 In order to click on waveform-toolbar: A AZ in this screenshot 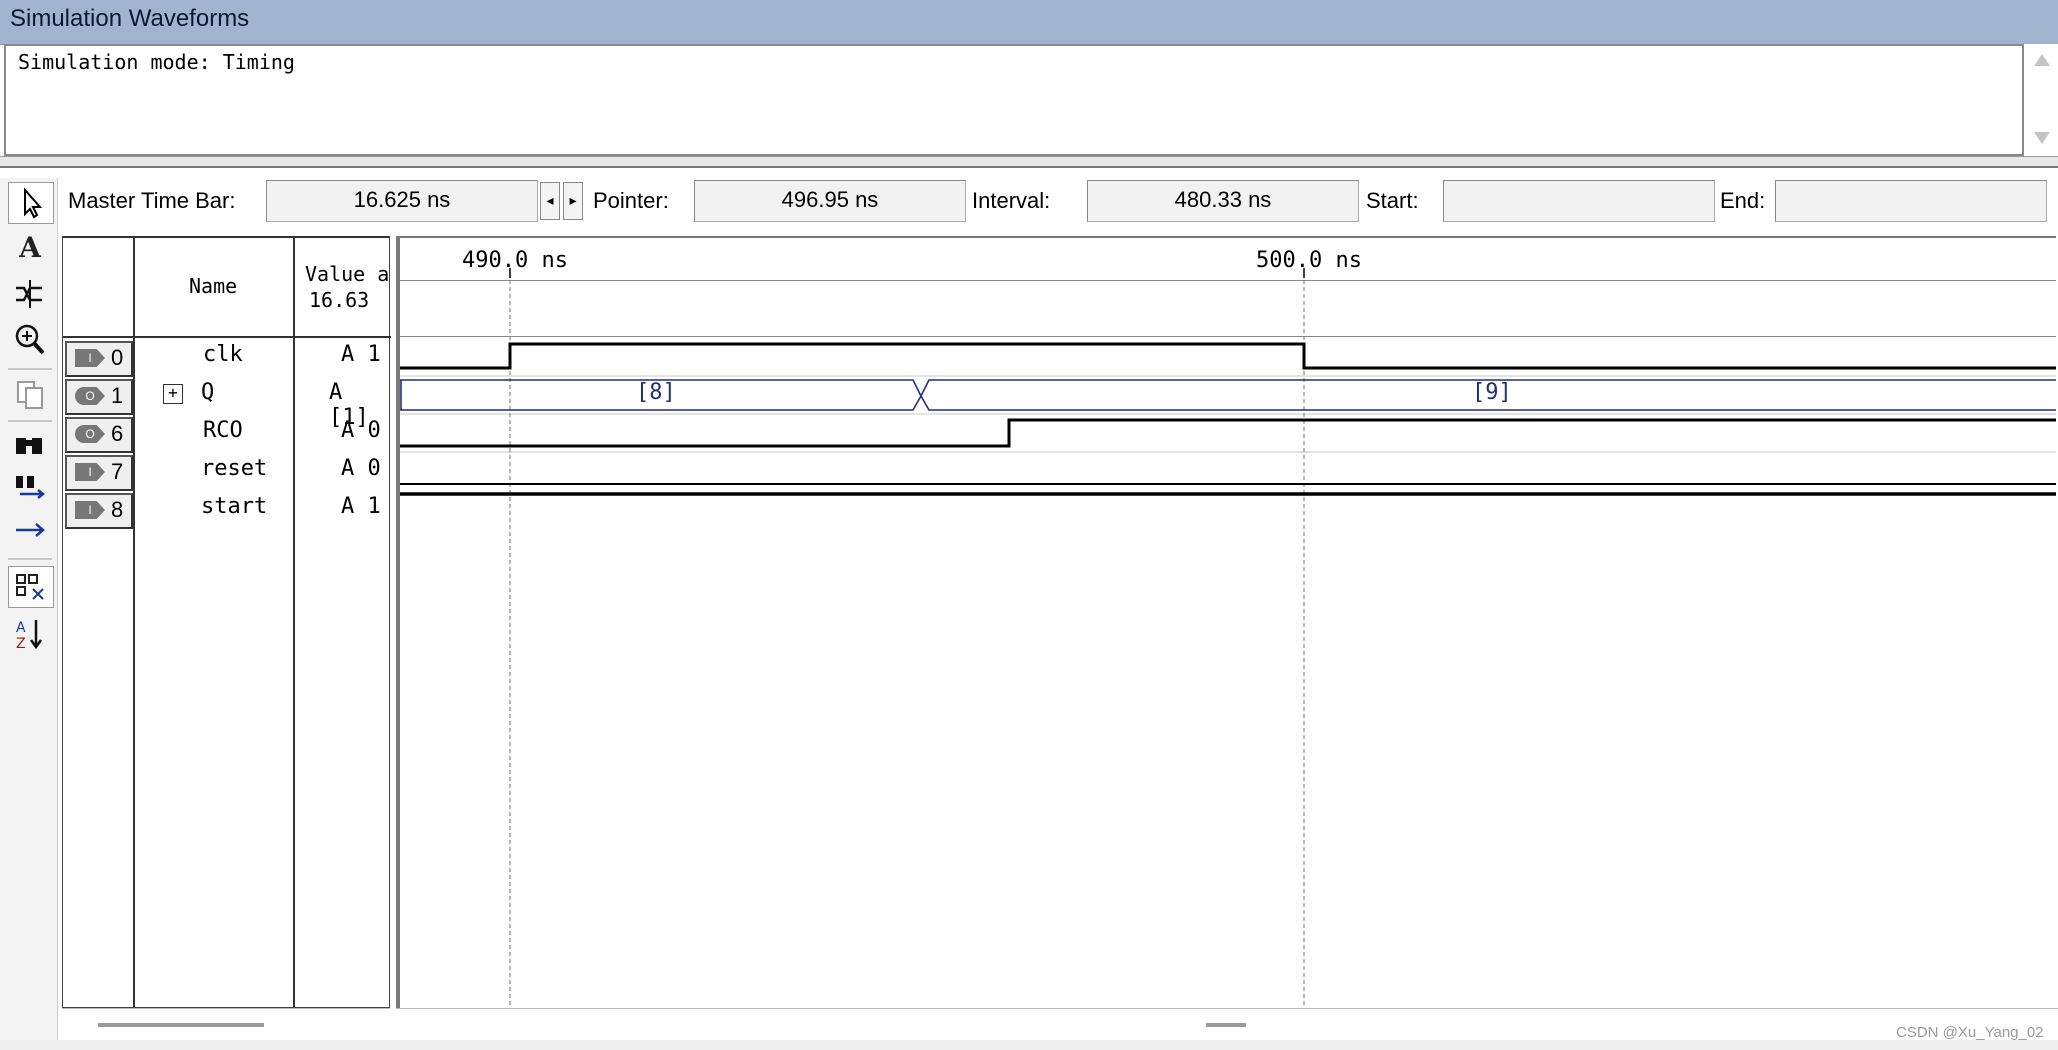, I will do `click(29, 614)`.